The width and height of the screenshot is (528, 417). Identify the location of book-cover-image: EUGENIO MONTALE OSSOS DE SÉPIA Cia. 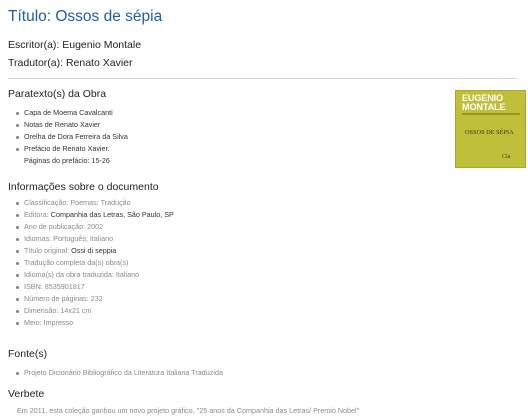
(490, 129).